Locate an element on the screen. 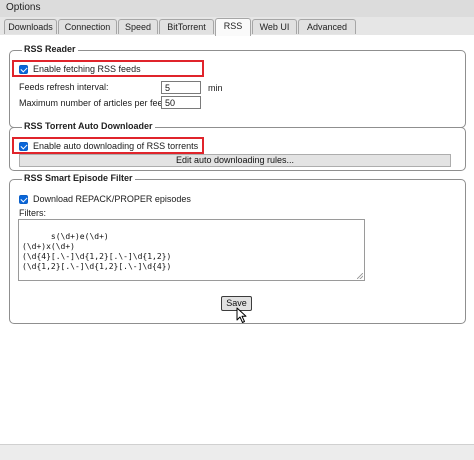  tab-advanced: Advanced is located at coordinates (327, 26).